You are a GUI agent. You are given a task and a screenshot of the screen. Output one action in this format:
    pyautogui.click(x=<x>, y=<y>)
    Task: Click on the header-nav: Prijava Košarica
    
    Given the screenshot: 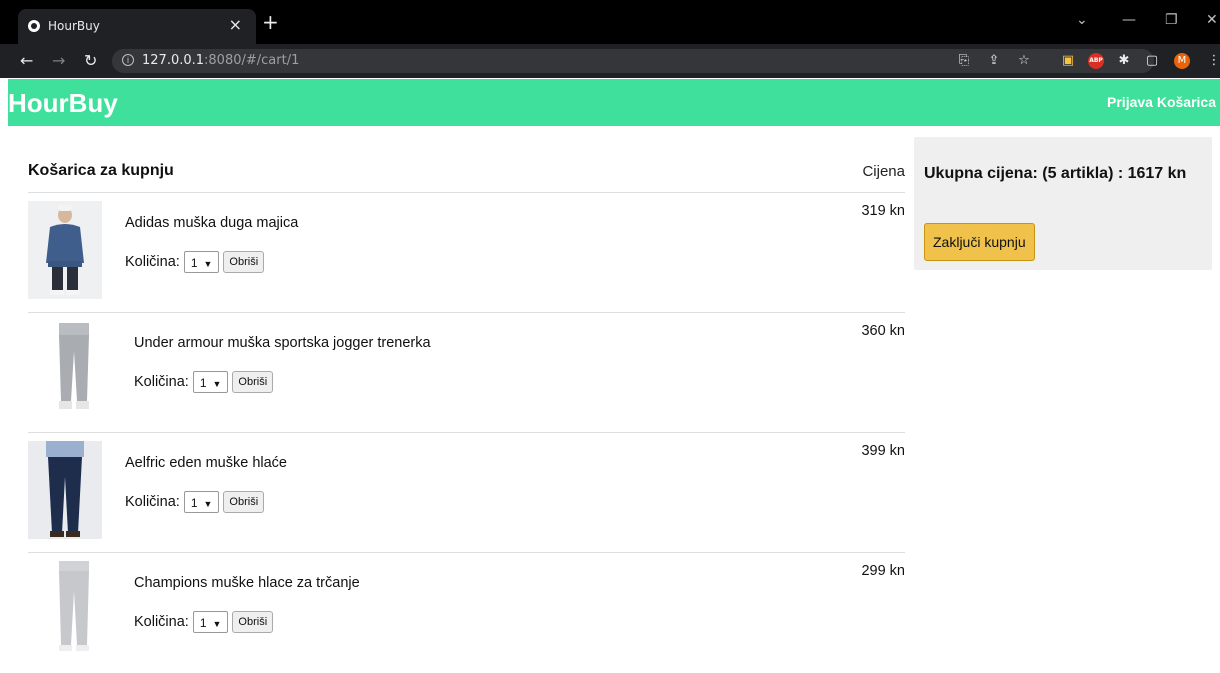 What is the action you would take?
    pyautogui.click(x=1161, y=102)
    